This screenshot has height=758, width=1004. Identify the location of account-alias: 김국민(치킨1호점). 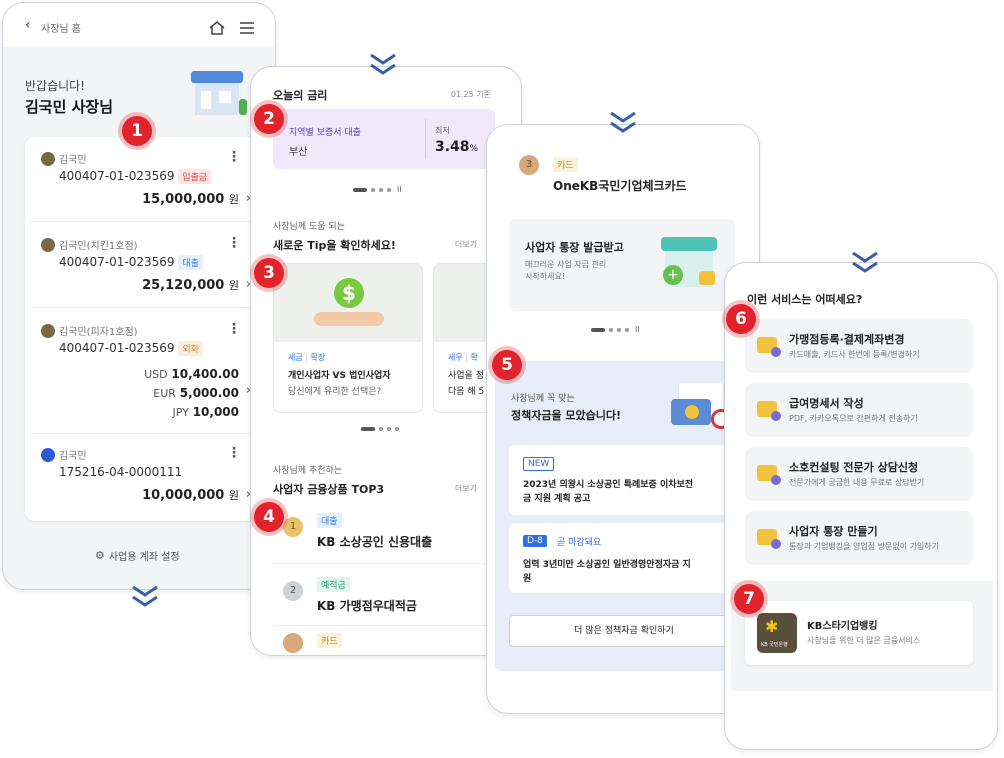
(98, 246).